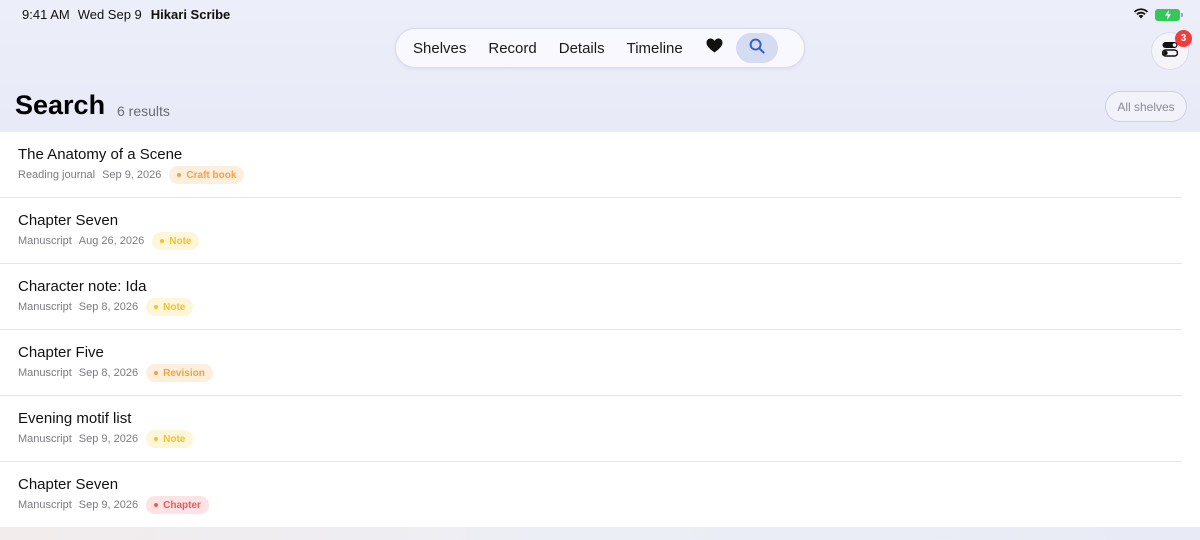  I want to click on result-meta: Manuscript Sep 9, 2026 Chapter, so click(113, 505).